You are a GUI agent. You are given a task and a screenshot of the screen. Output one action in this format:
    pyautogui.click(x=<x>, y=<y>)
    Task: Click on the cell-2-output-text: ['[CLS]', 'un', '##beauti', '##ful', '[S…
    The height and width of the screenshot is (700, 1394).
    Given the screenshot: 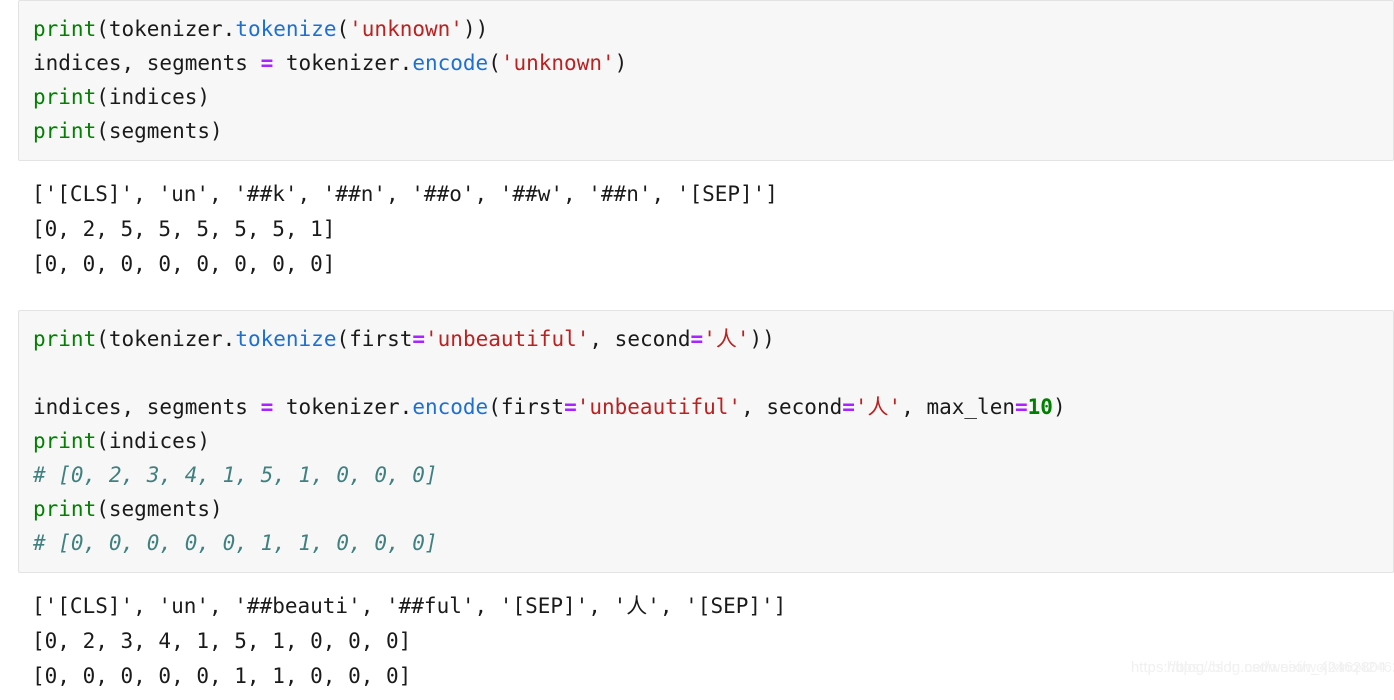 What is the action you would take?
    pyautogui.click(x=409, y=641)
    